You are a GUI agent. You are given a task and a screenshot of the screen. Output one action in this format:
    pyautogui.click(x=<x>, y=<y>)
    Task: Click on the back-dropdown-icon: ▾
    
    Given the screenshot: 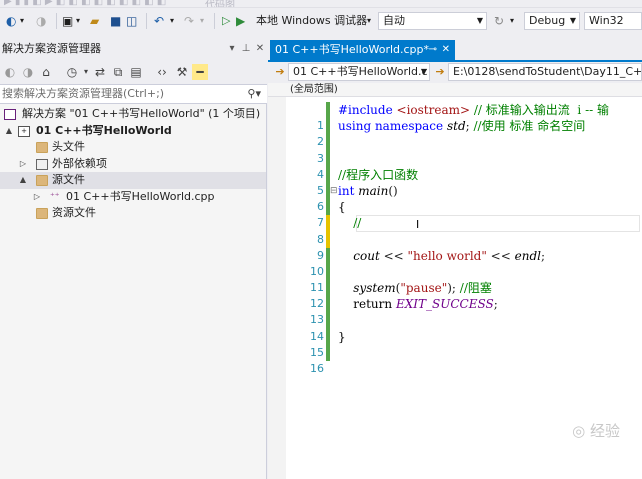 What is the action you would take?
    pyautogui.click(x=22, y=21)
    